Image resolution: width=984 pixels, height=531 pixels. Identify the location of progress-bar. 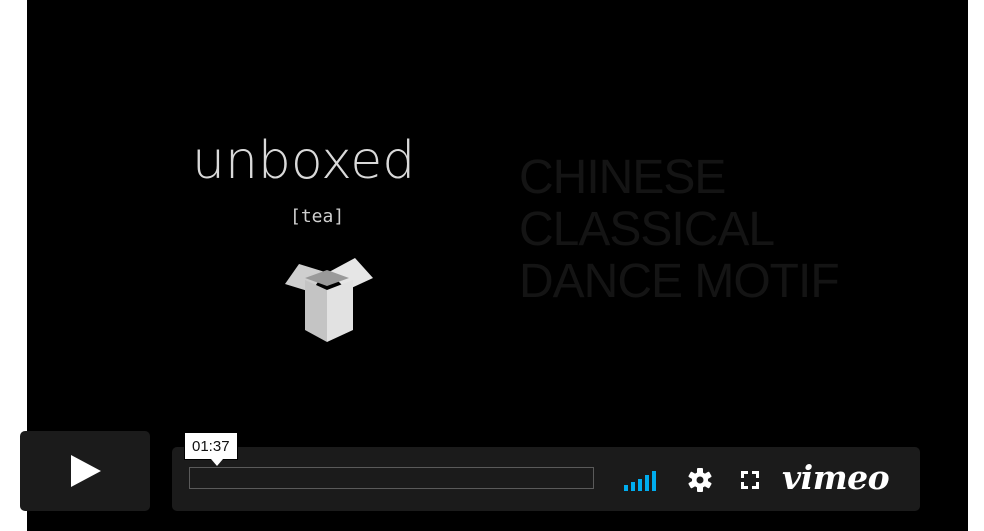
(391, 478).